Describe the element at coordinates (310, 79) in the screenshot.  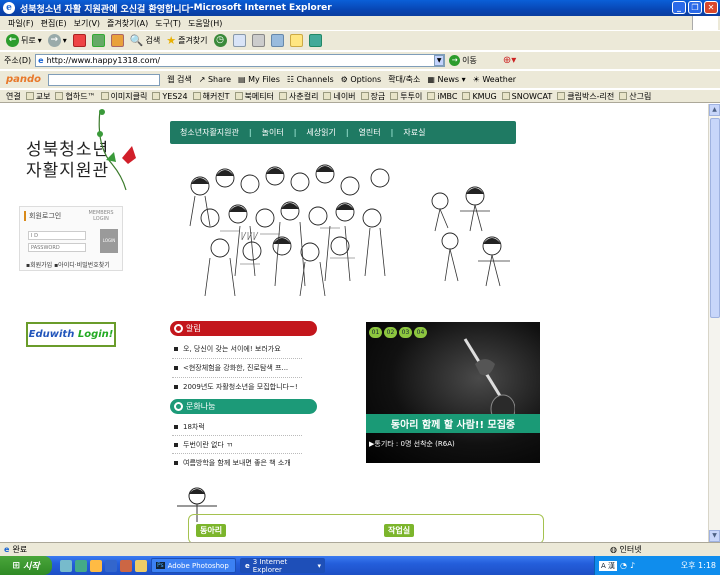
I see `pando-channels-button: ☷ Channels` at that location.